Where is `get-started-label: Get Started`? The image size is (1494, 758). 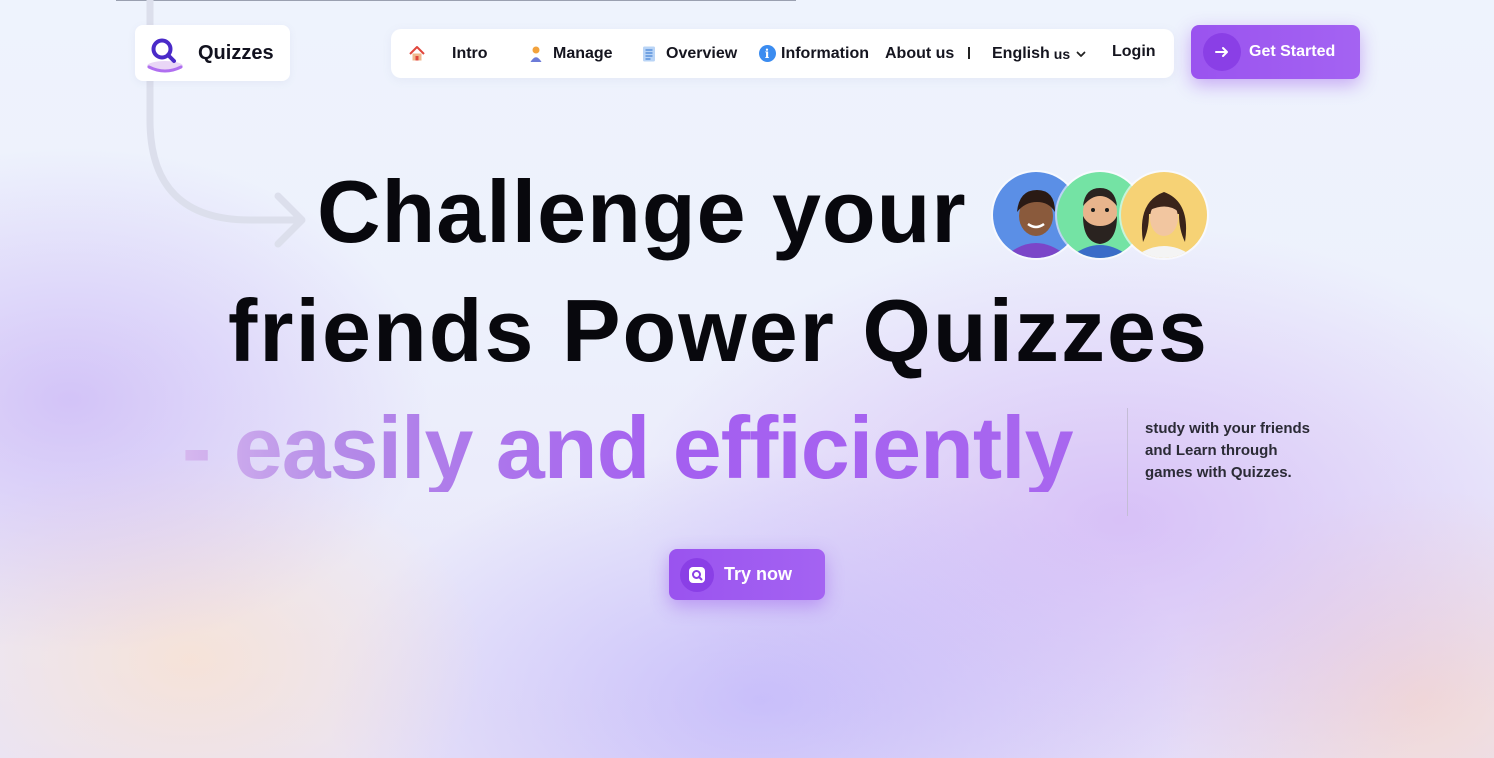
get-started-label: Get Started is located at coordinates (1292, 51).